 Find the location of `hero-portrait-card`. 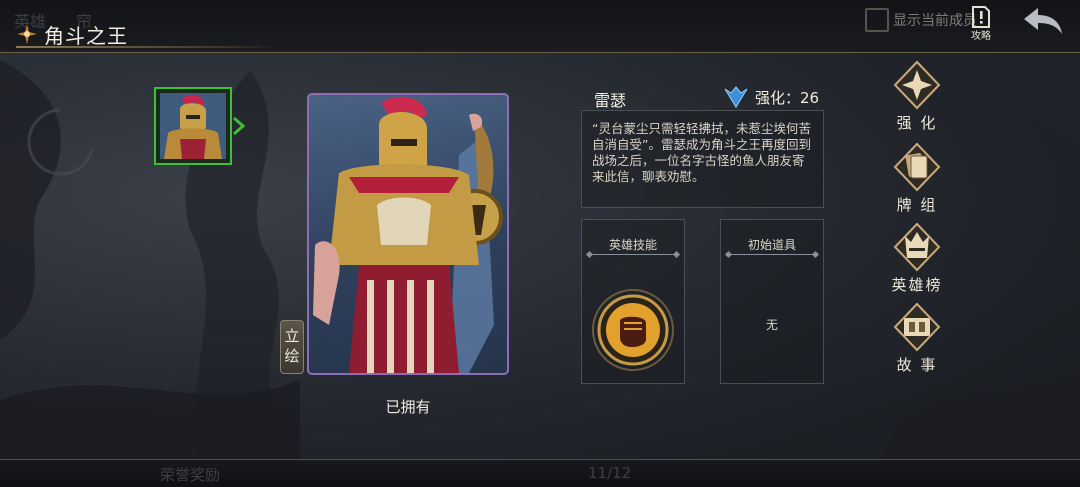

hero-portrait-card is located at coordinates (408, 234).